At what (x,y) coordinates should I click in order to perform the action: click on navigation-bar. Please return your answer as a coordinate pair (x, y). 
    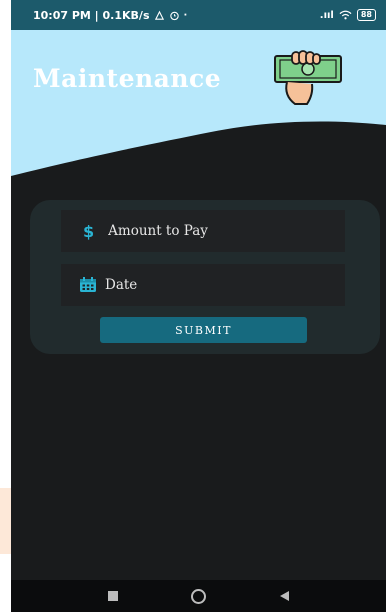
    Looking at the image, I should click on (198, 596).